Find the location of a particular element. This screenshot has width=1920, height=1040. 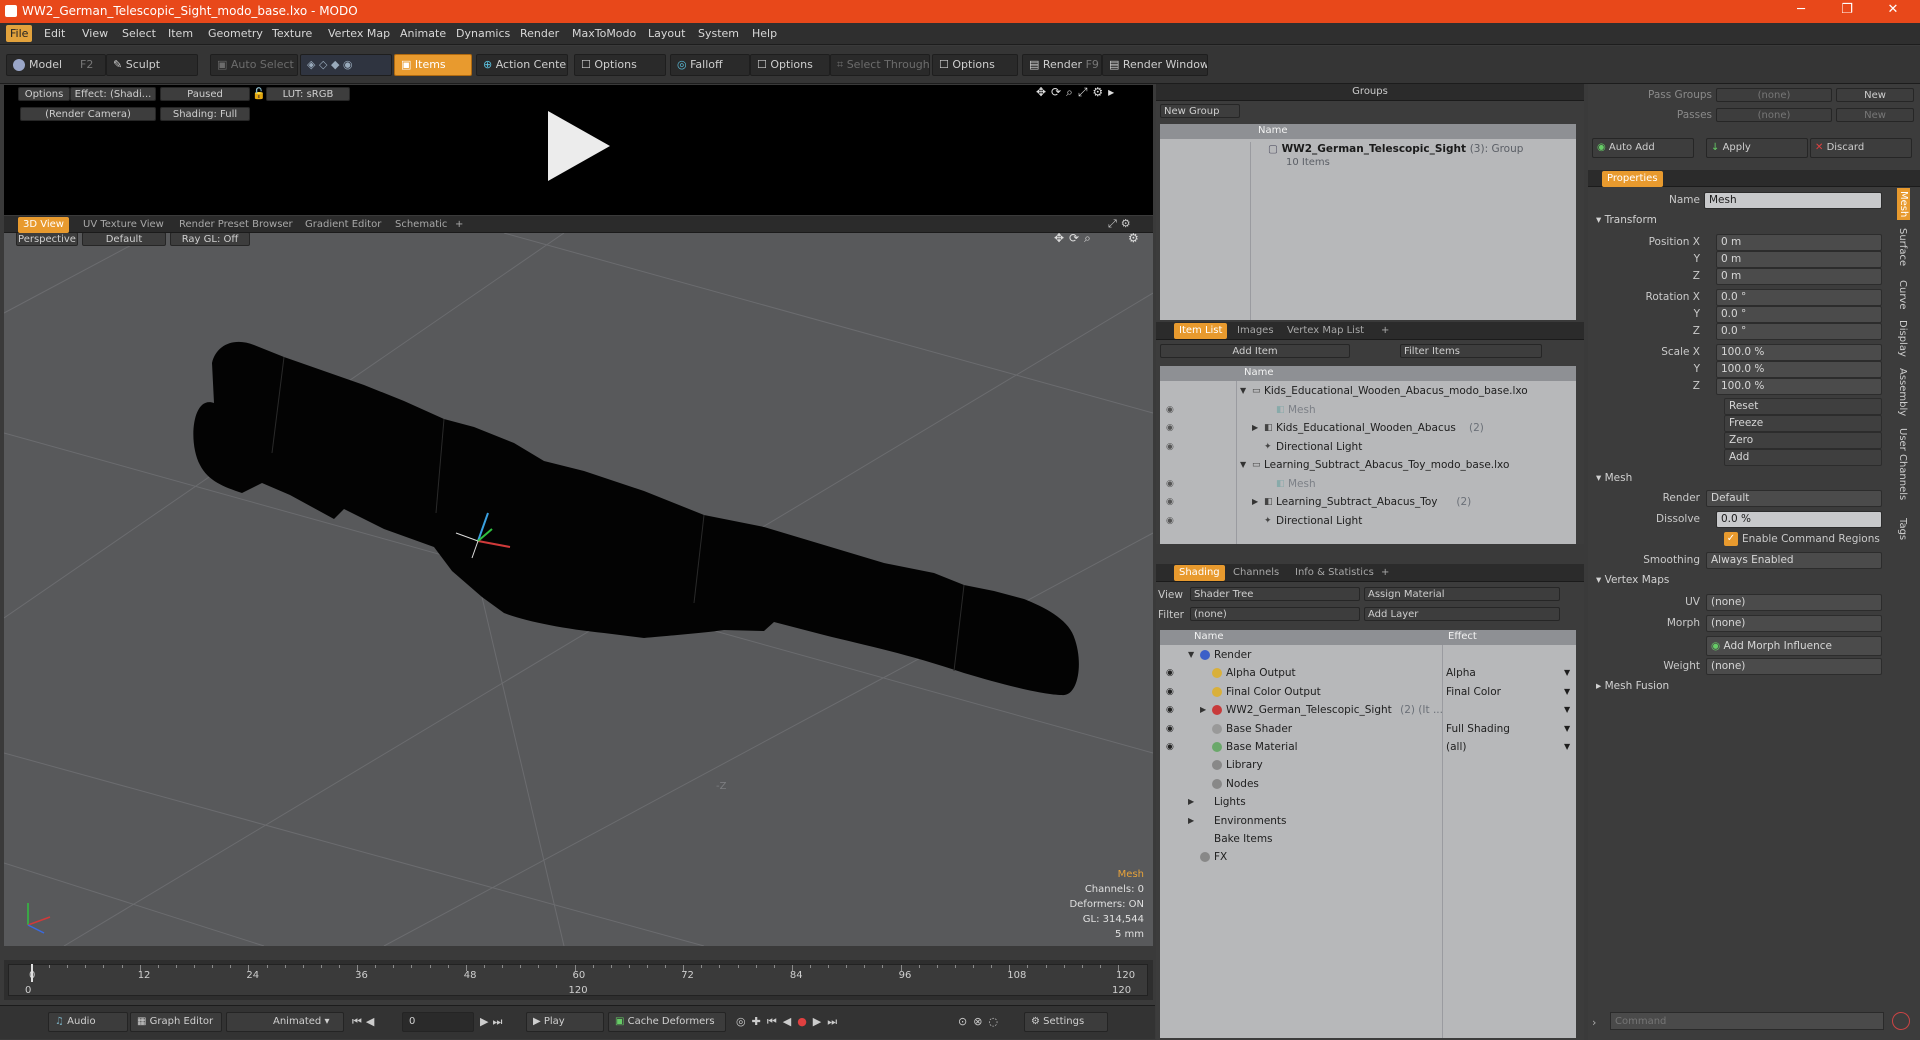

side-tab-display: Display is located at coordinates (1902, 338).